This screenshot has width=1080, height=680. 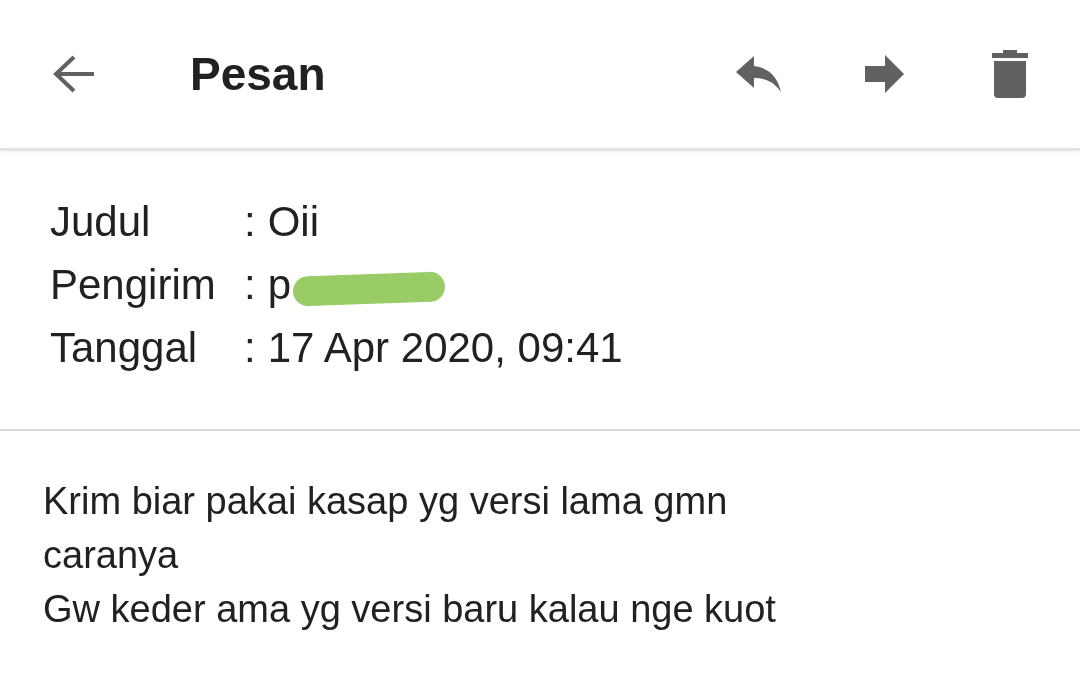 I want to click on reply-icon, so click(x=758, y=74).